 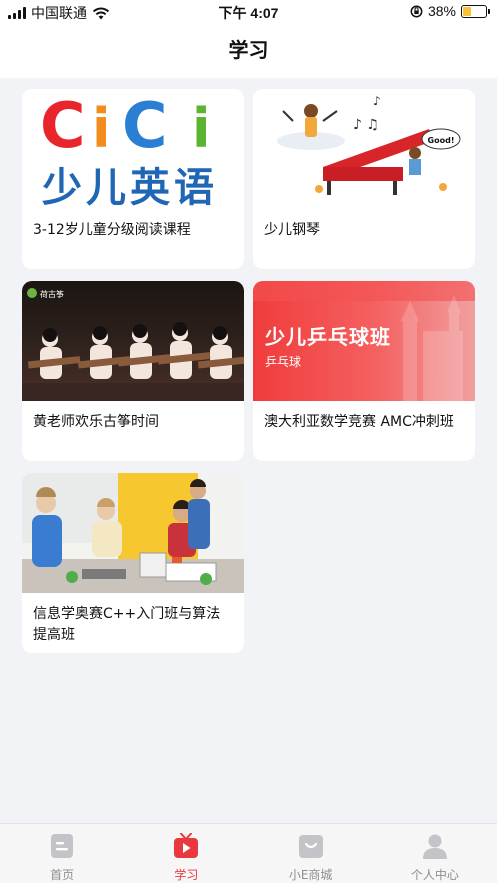 I want to click on tab-home: 首页, so click(x=62, y=853).